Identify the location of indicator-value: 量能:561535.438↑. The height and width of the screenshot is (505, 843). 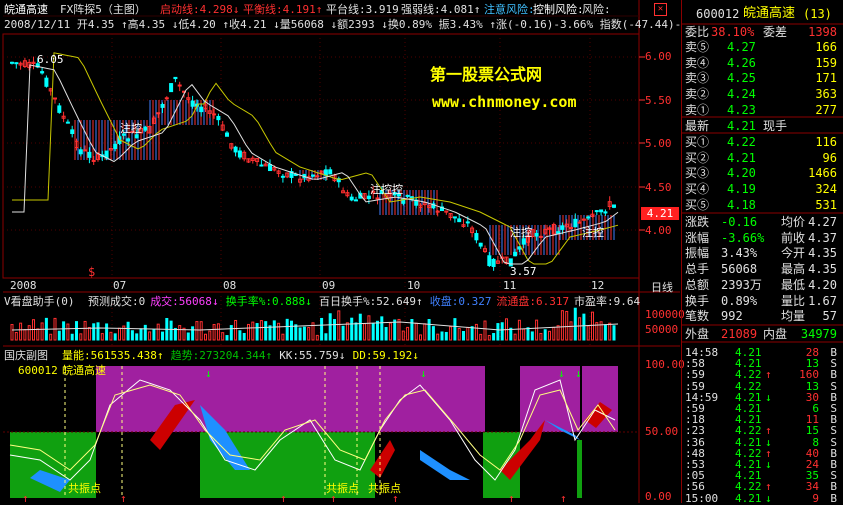
(113, 355).